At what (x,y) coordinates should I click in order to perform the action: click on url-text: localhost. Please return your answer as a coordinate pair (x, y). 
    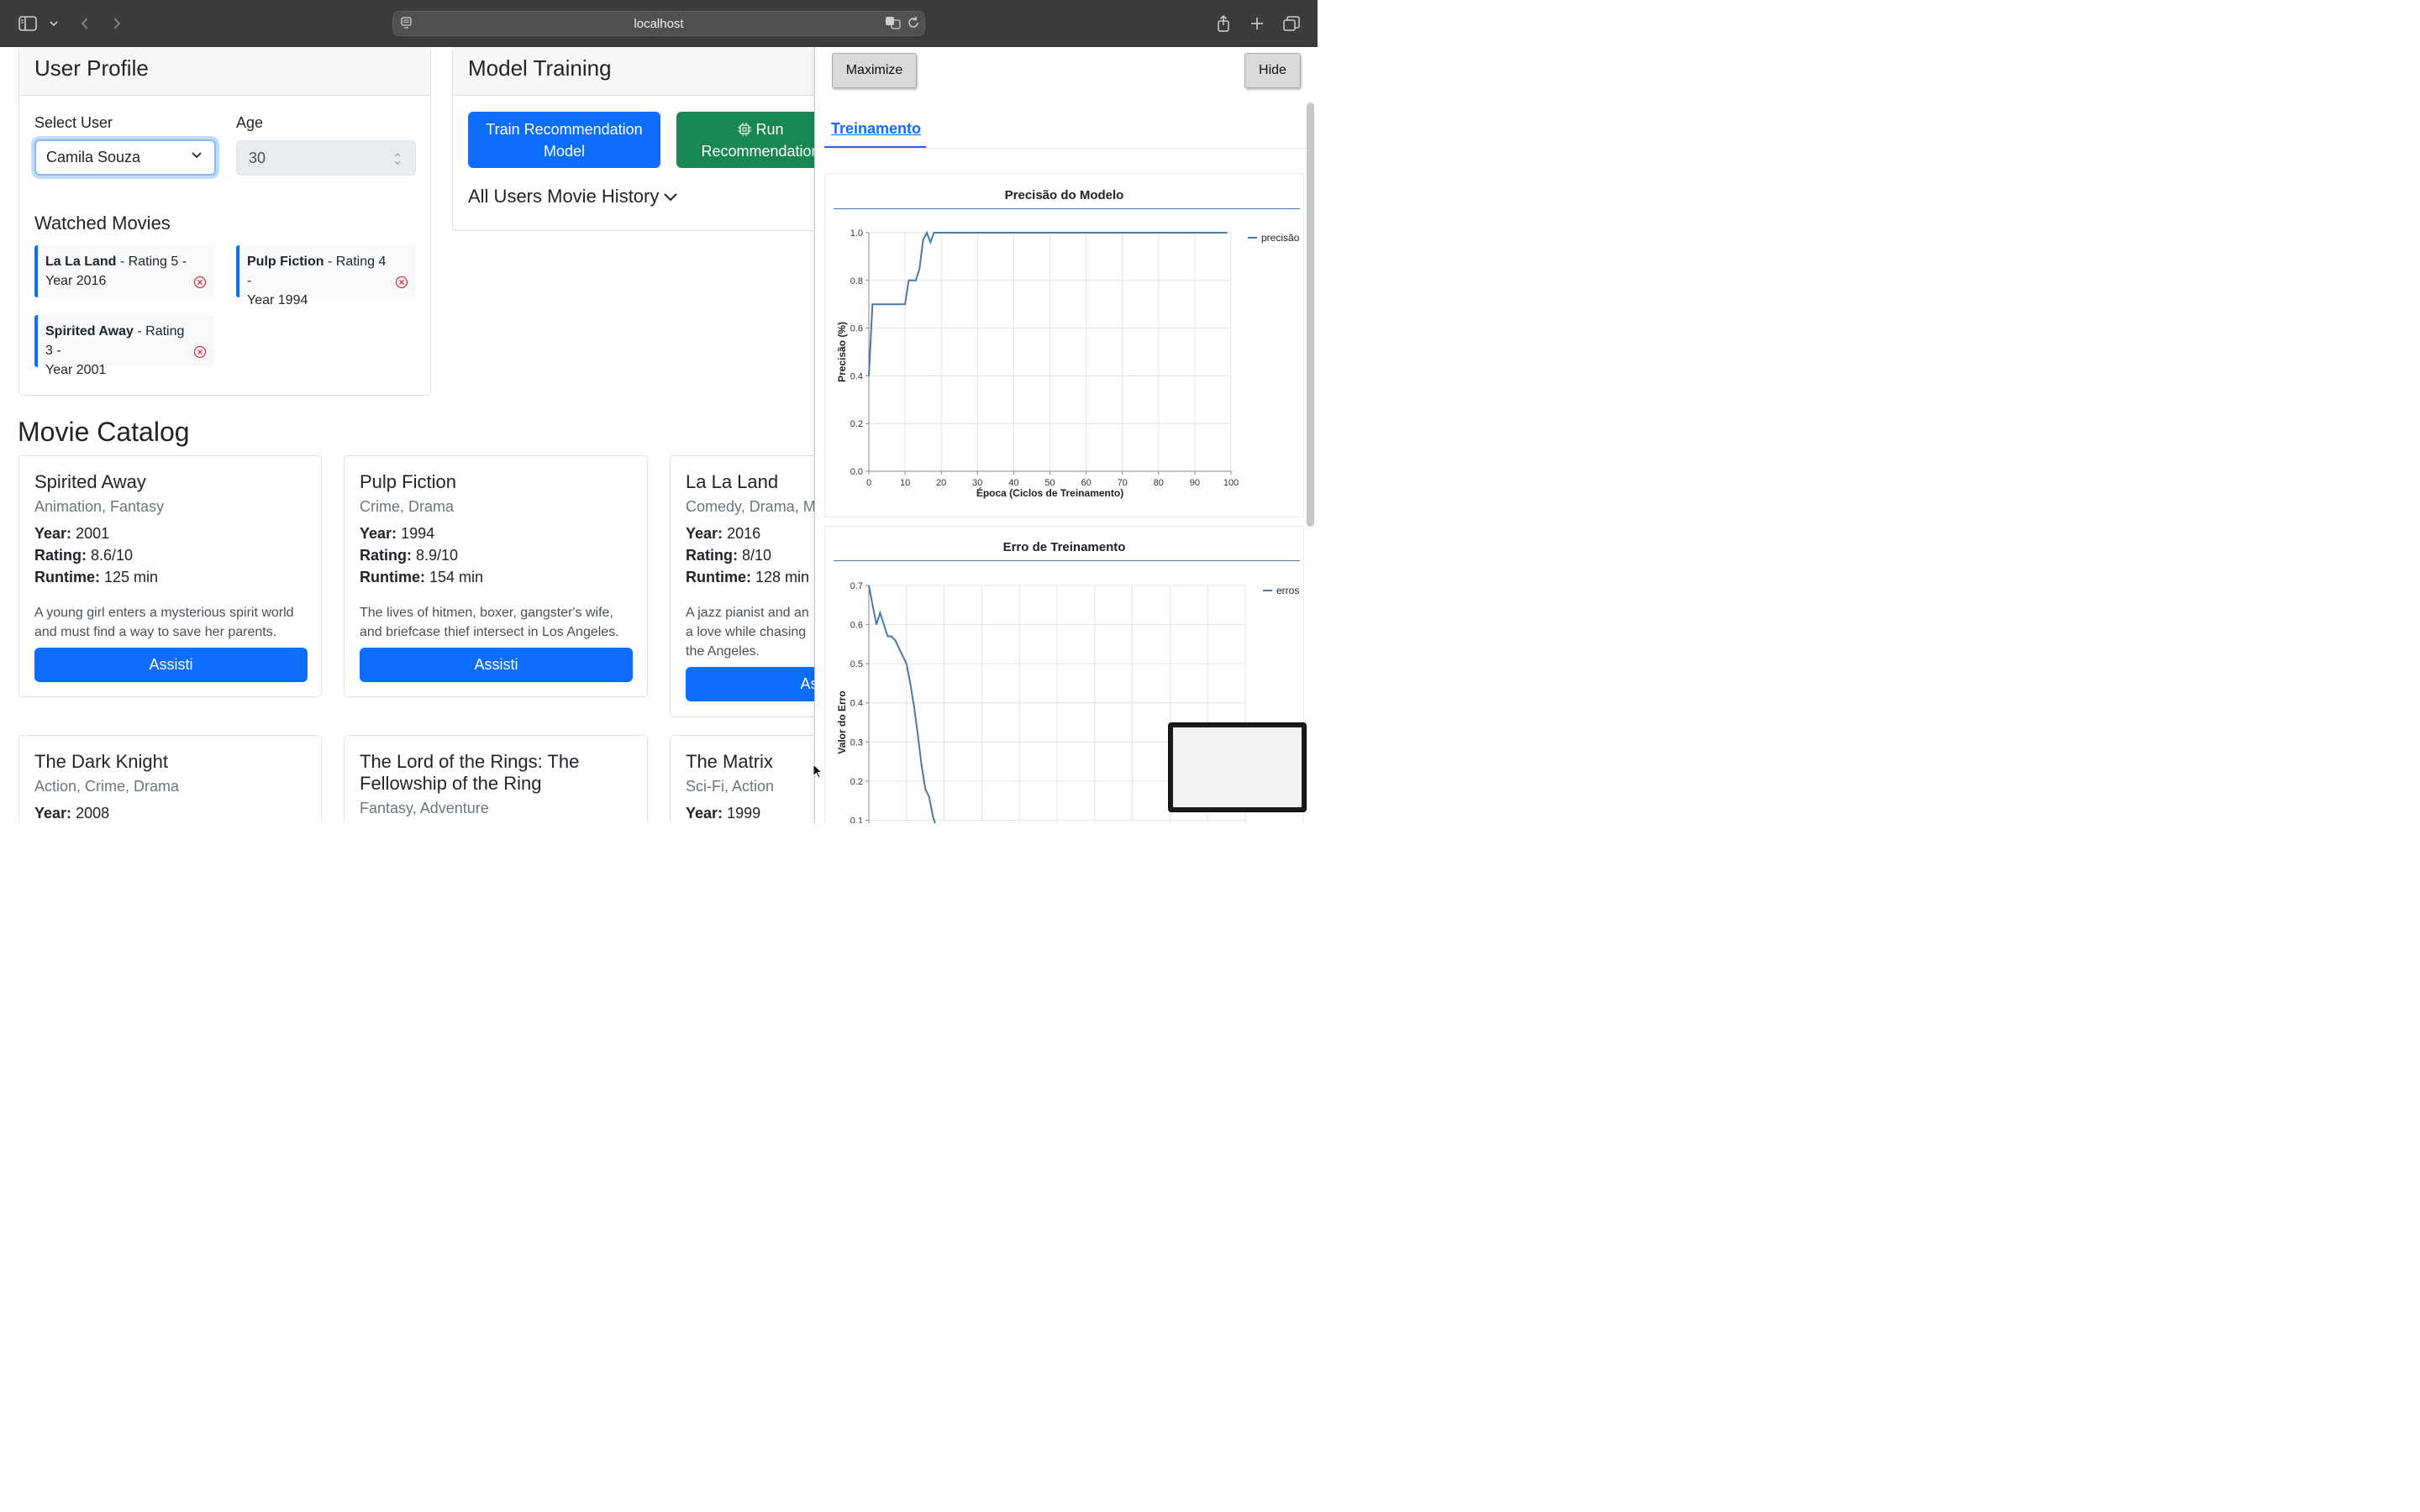
    Looking at the image, I should click on (659, 24).